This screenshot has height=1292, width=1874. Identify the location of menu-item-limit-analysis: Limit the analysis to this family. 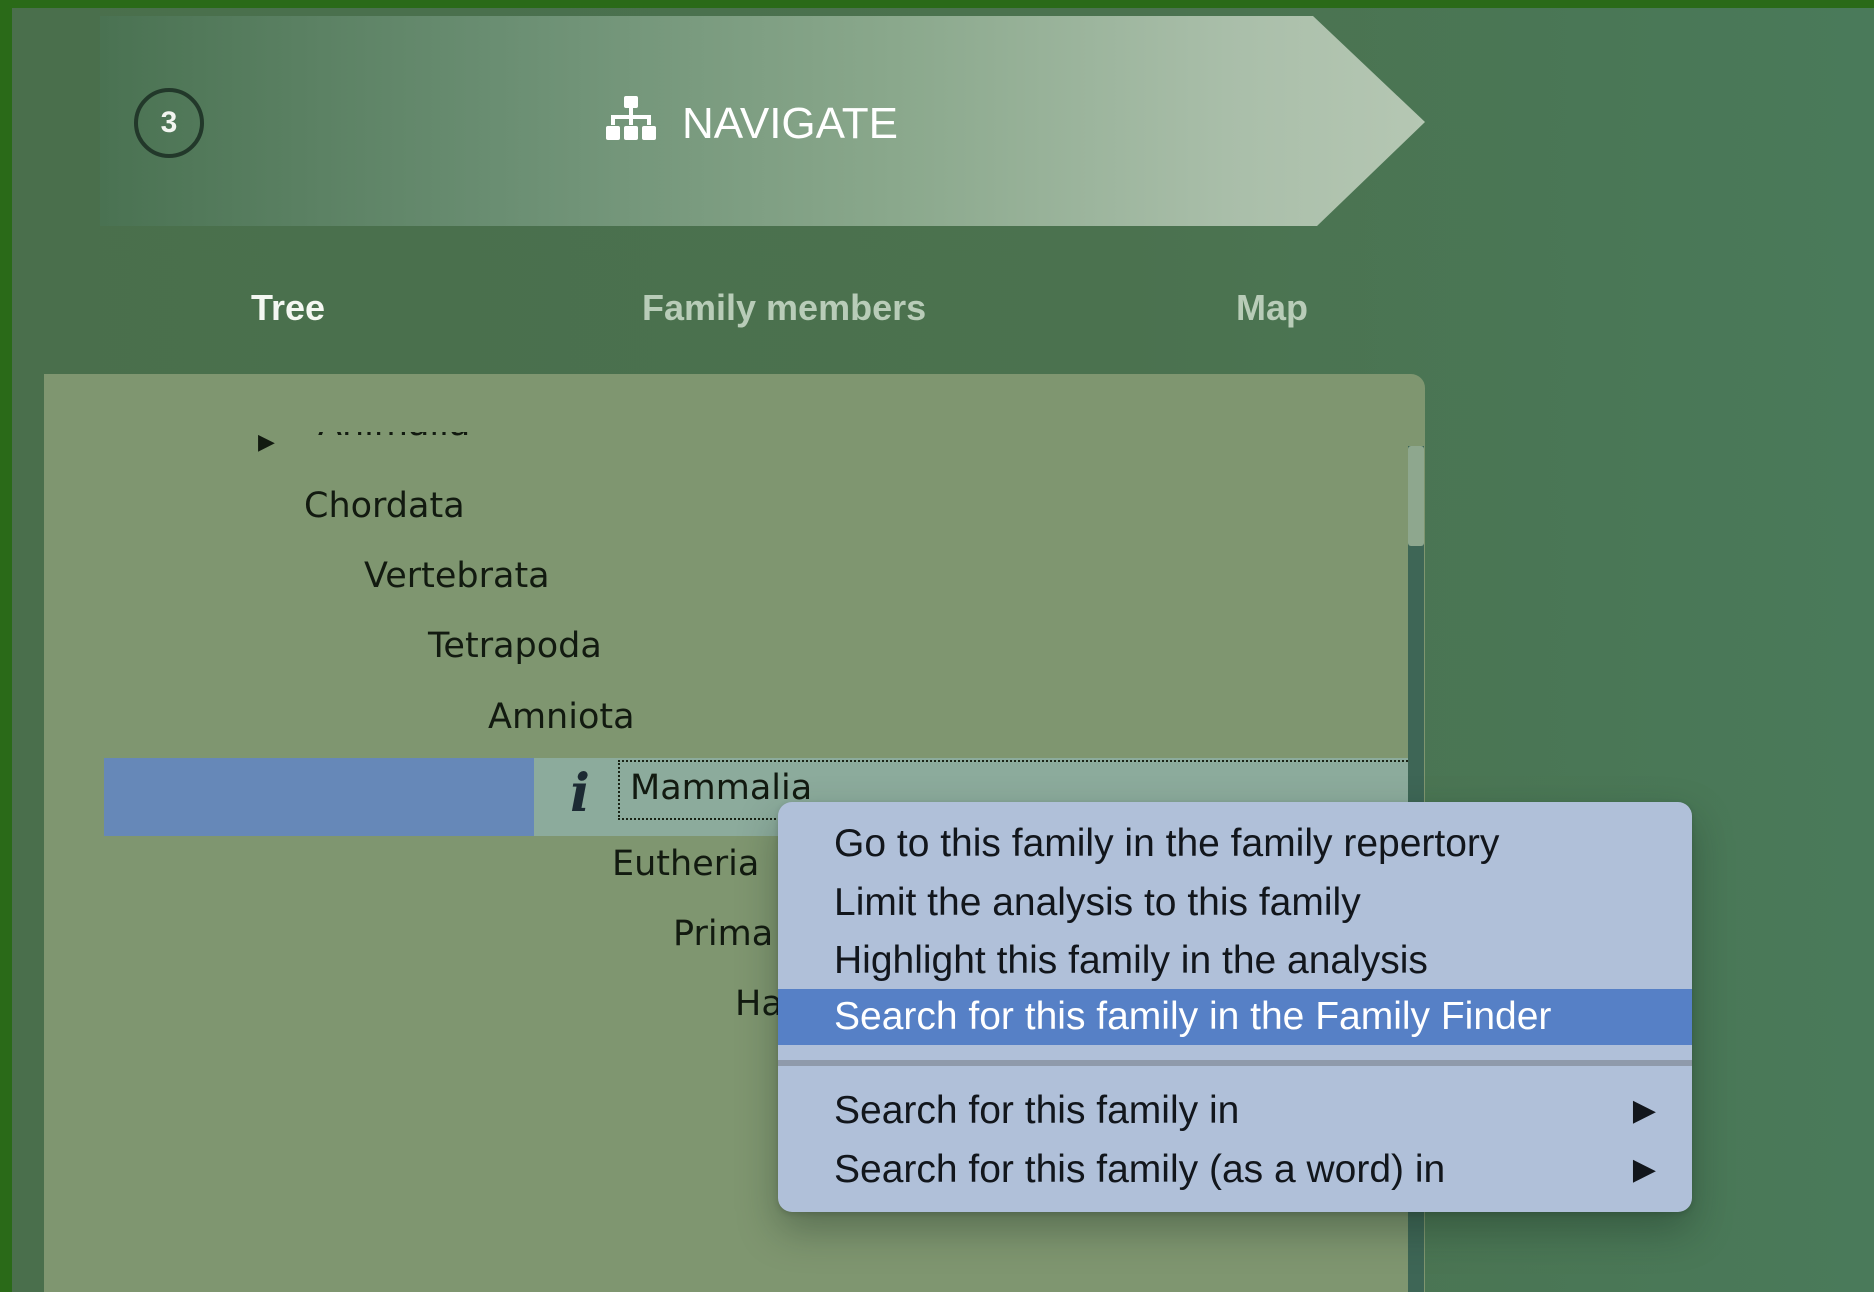
(1235, 903).